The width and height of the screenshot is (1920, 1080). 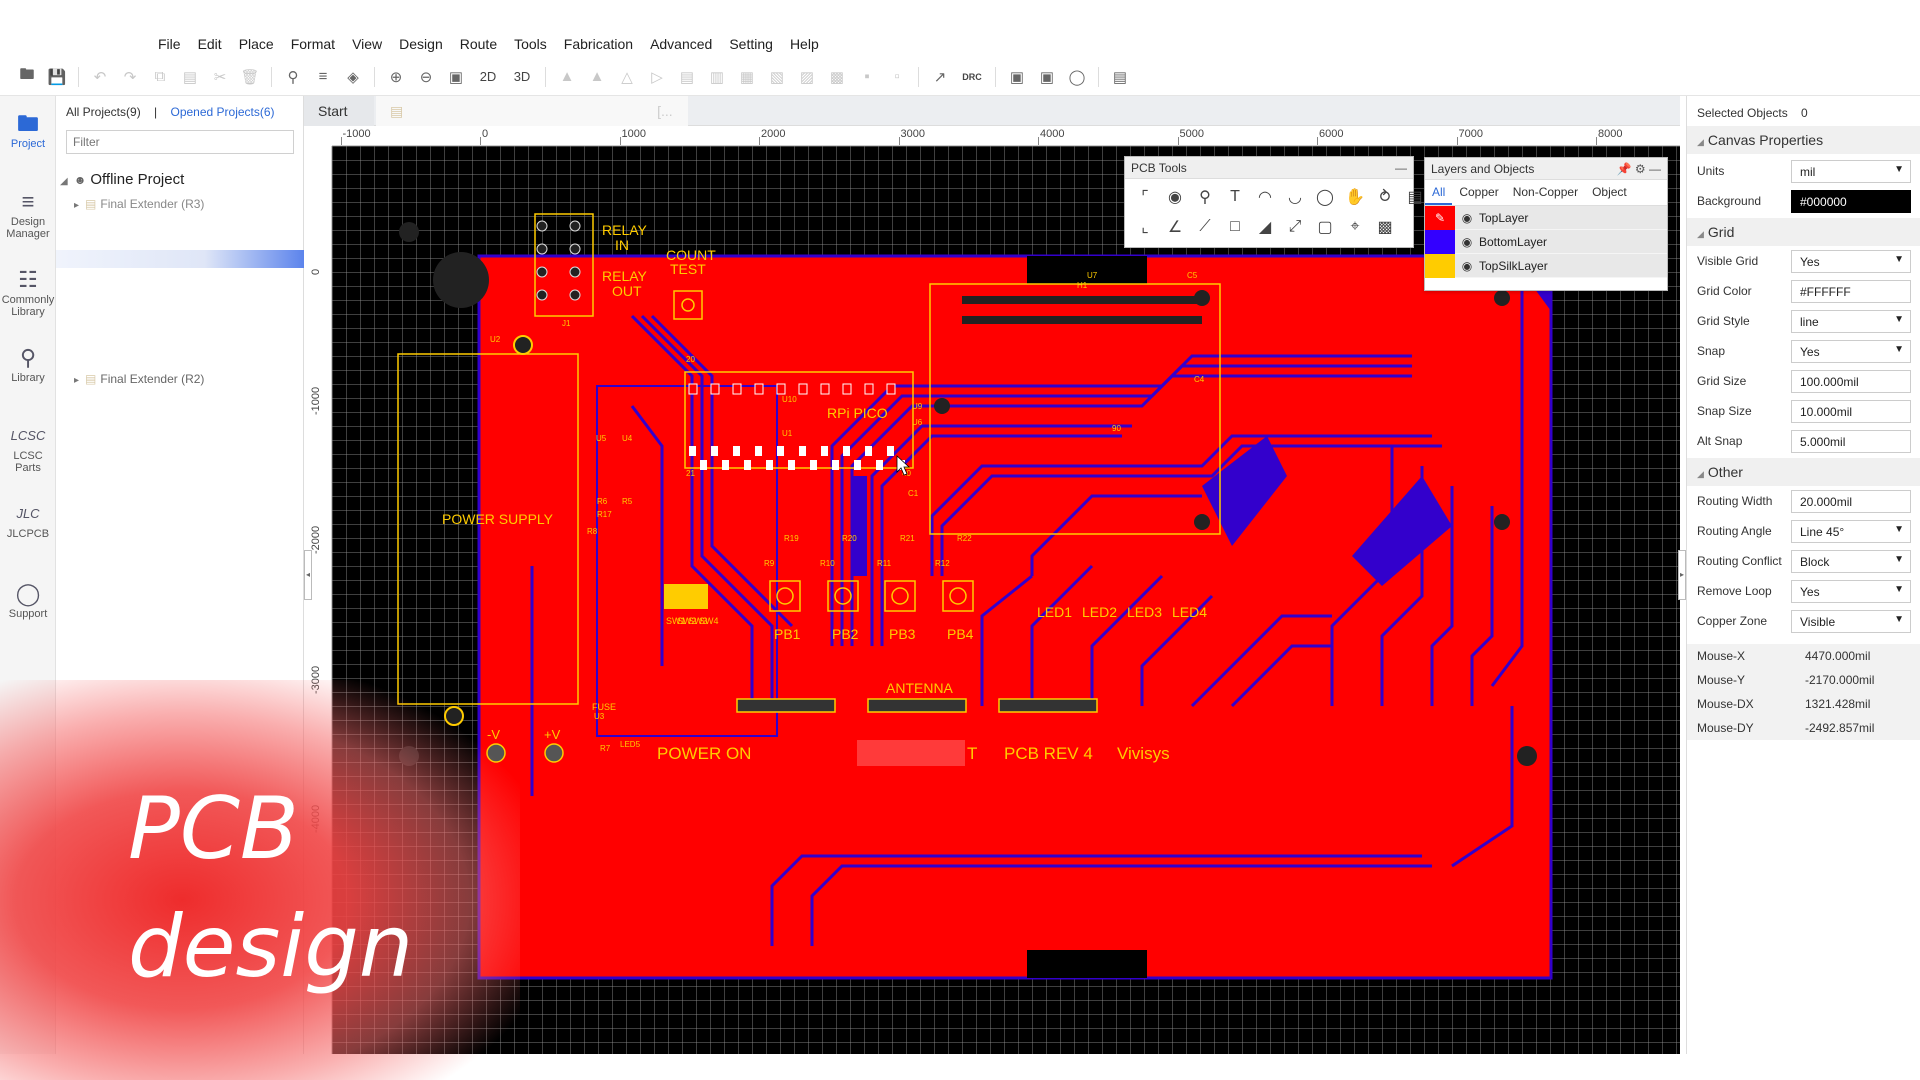 I want to click on tree-selection-highlight, so click(x=180, y=259).